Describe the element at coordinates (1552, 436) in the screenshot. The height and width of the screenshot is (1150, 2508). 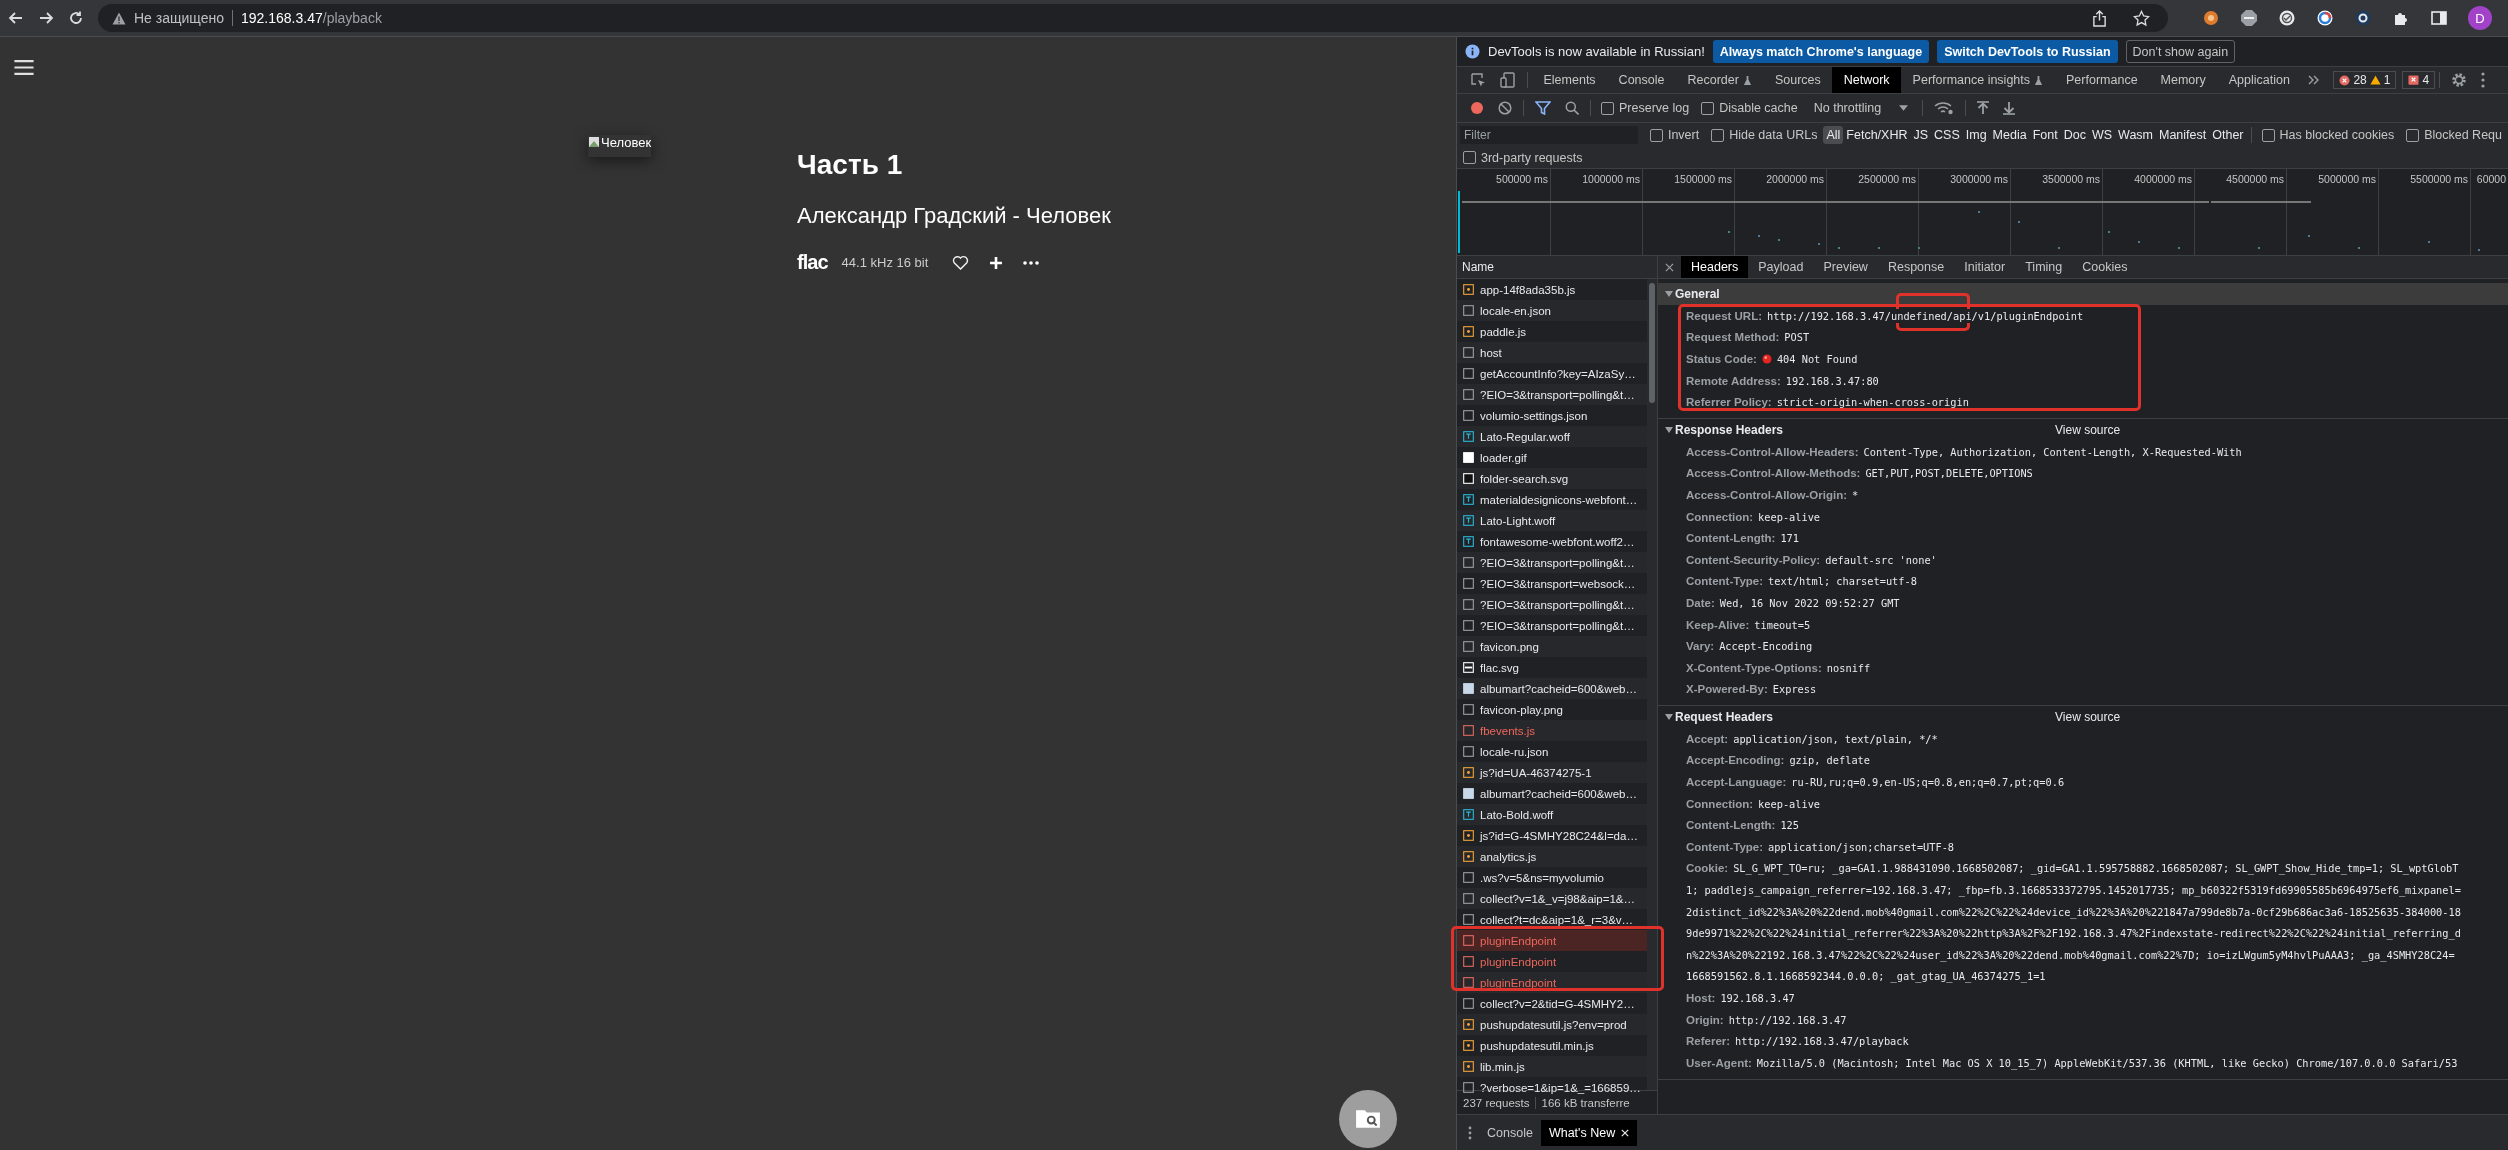
I see `request-row: Lato-Regular.woff` at that location.